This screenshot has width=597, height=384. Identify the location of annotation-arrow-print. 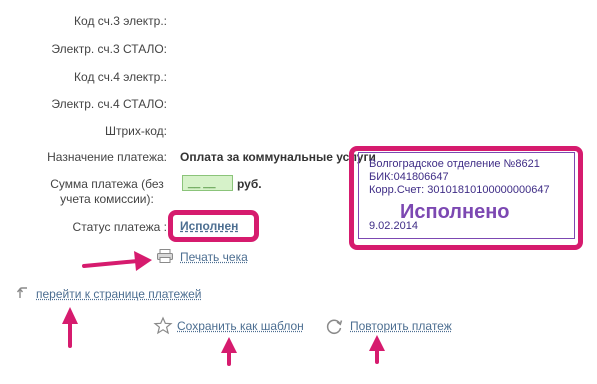
(117, 261).